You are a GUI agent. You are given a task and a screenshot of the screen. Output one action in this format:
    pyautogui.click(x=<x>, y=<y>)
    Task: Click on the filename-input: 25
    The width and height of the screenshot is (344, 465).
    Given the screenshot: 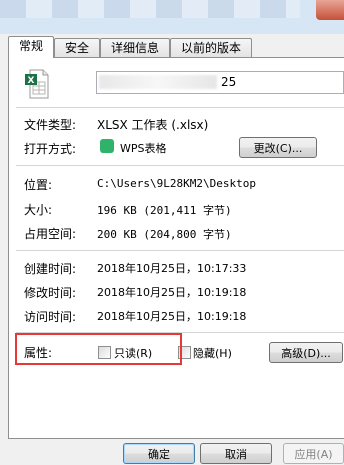 What is the action you would take?
    pyautogui.click(x=220, y=82)
    